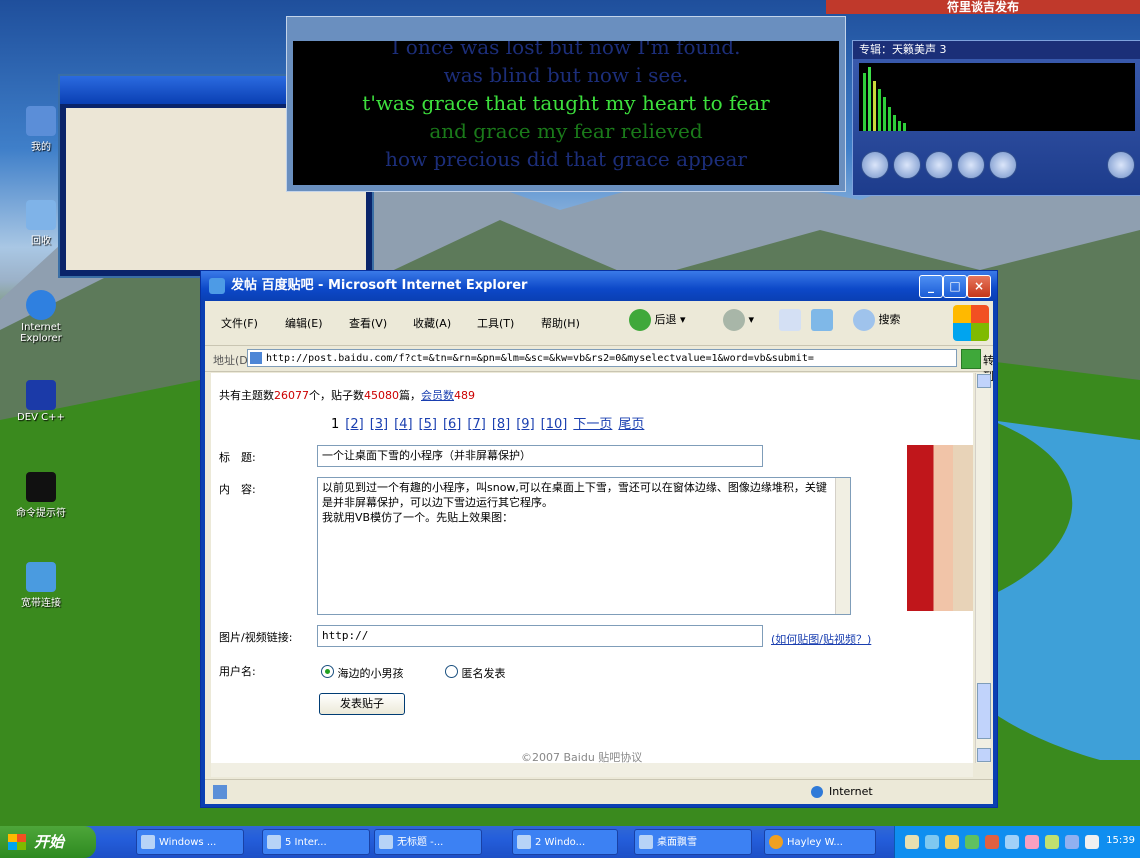  I want to click on menu-favorites: 收藏(A), so click(432, 323).